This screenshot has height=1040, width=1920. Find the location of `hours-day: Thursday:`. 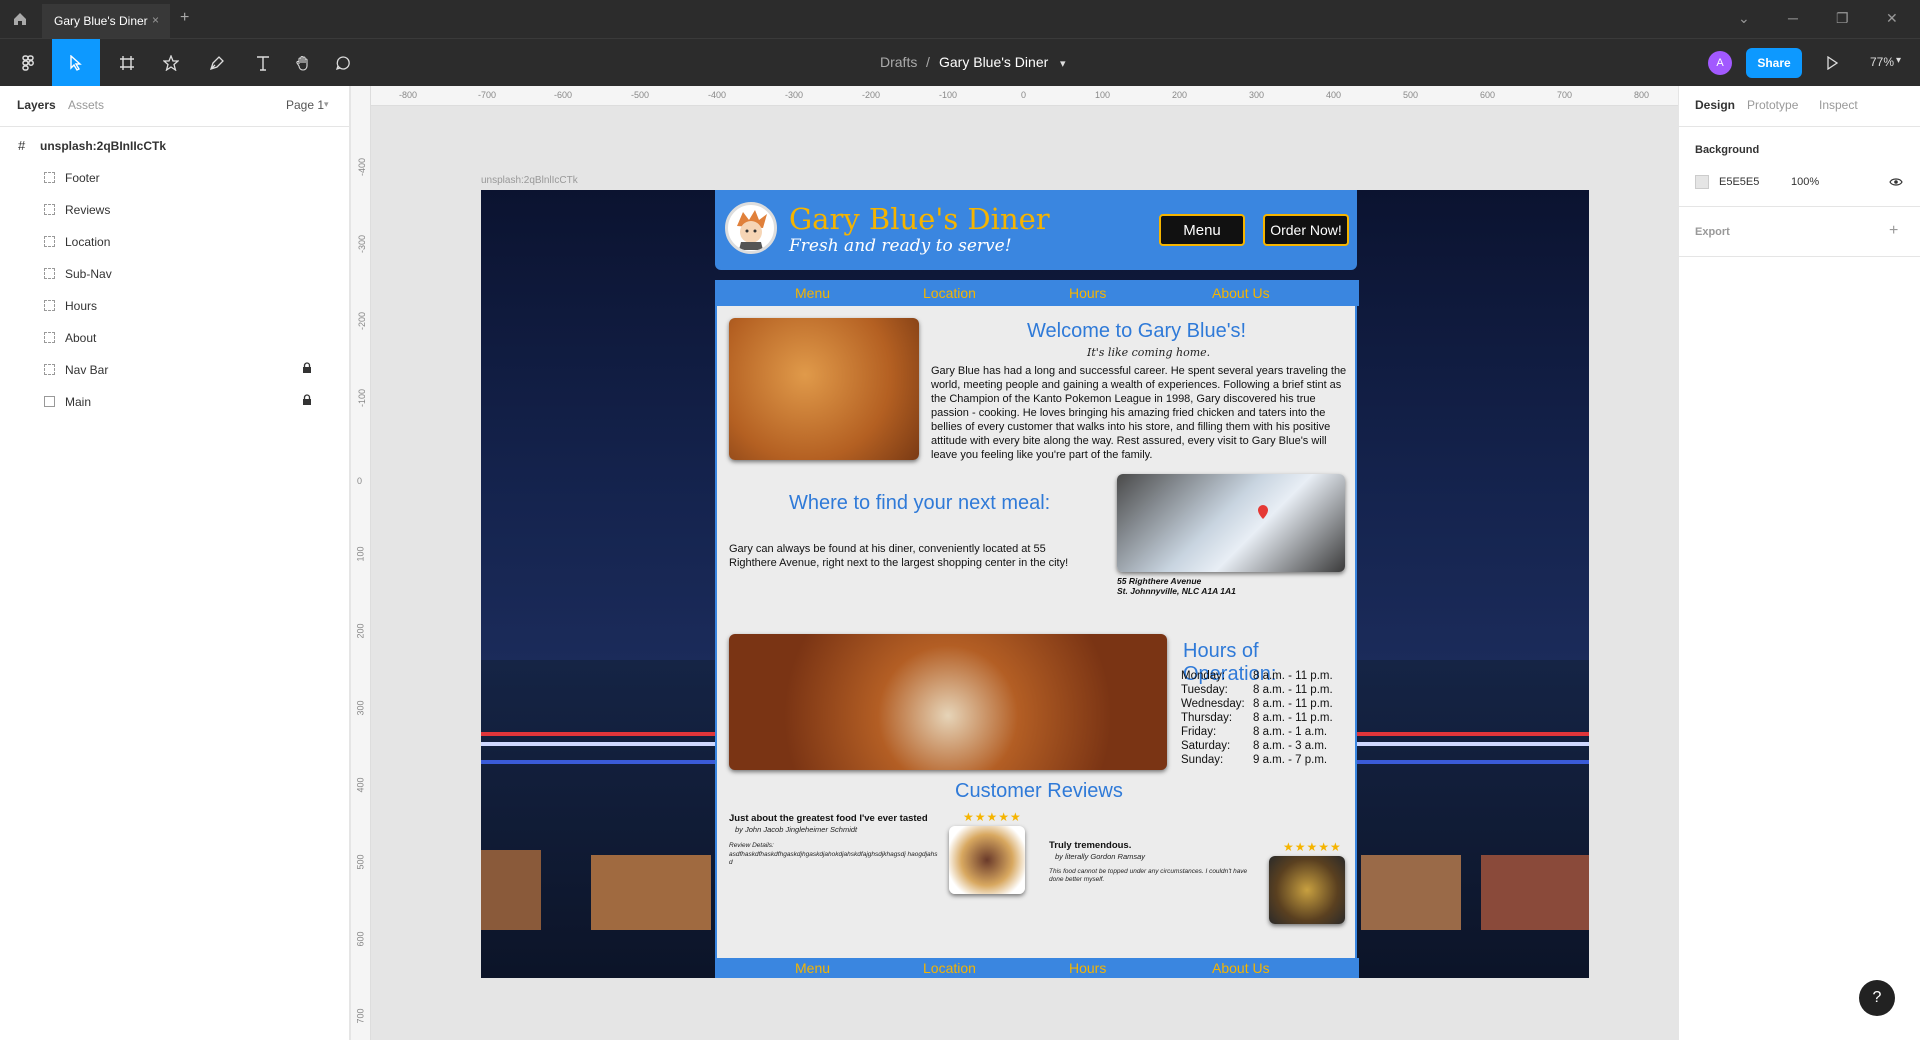

hours-day: Thursday: is located at coordinates (1207, 718).